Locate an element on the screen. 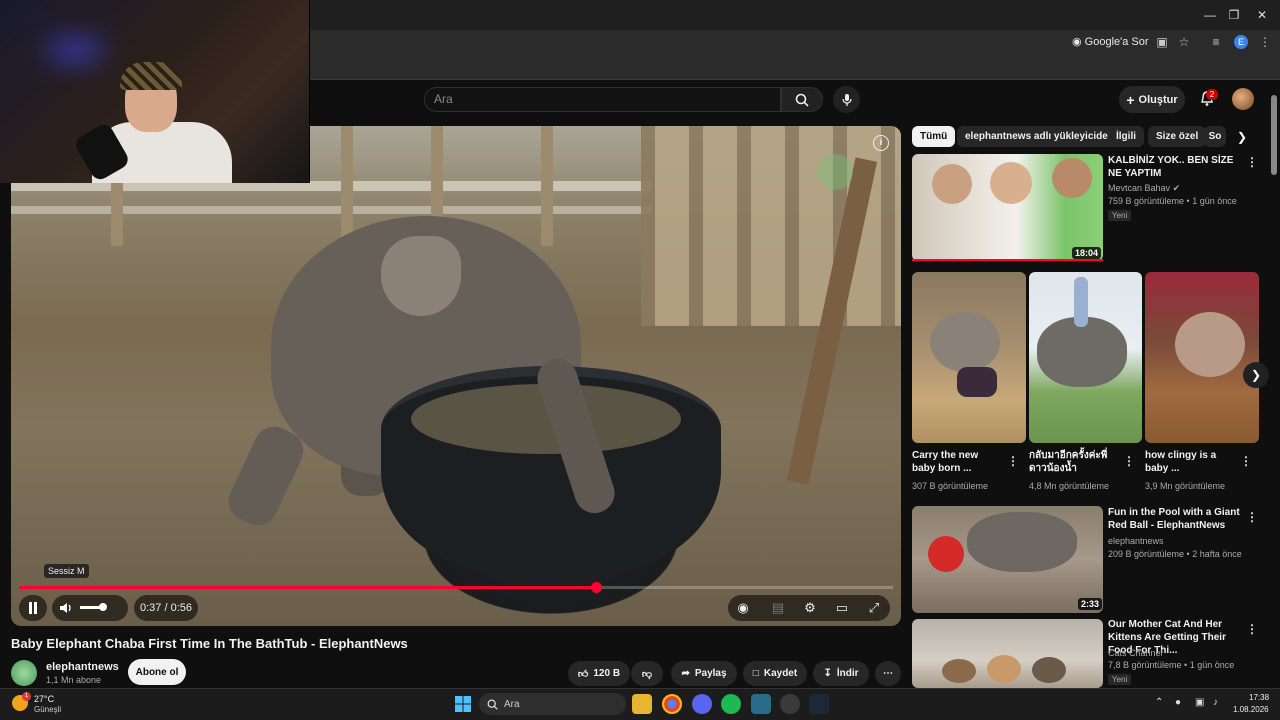 This screenshot has height=720, width=1280. fullscreen-icon: ⤢ is located at coordinates (874, 608).